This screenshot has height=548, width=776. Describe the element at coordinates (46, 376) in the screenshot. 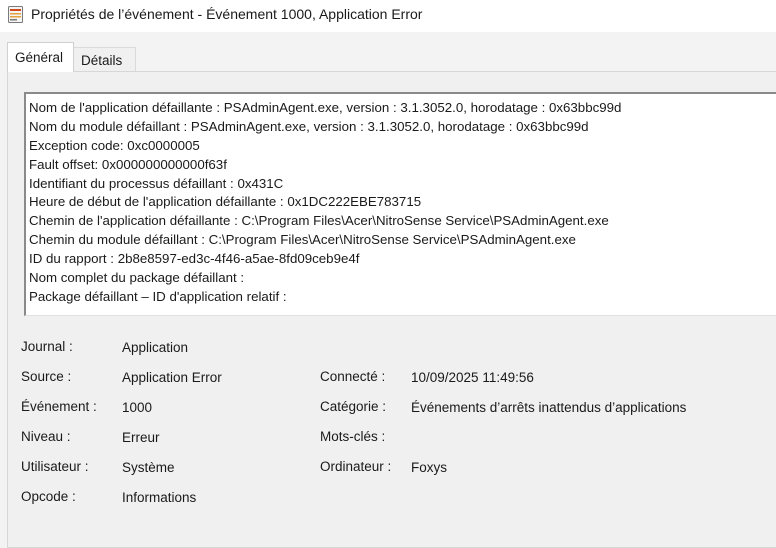

I see `source-label: Source :` at that location.